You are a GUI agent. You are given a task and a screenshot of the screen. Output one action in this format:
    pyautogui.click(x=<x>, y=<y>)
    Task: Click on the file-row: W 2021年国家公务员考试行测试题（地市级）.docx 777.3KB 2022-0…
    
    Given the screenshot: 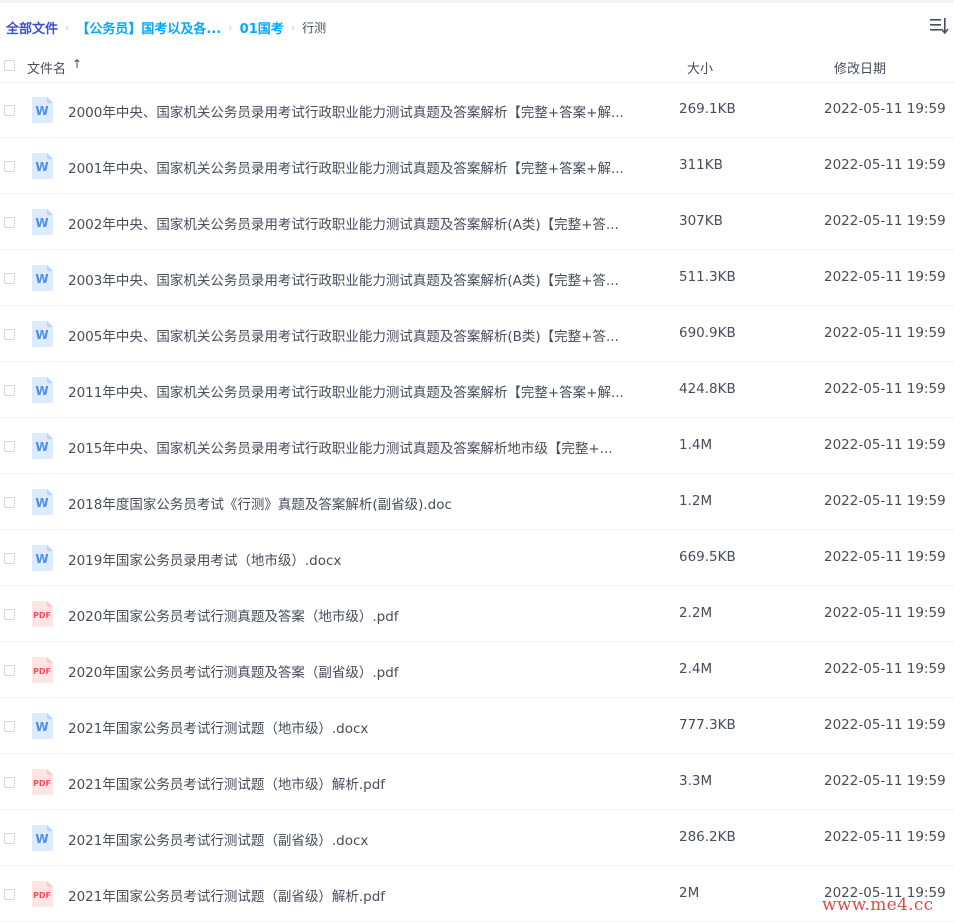 What is the action you would take?
    pyautogui.click(x=477, y=726)
    